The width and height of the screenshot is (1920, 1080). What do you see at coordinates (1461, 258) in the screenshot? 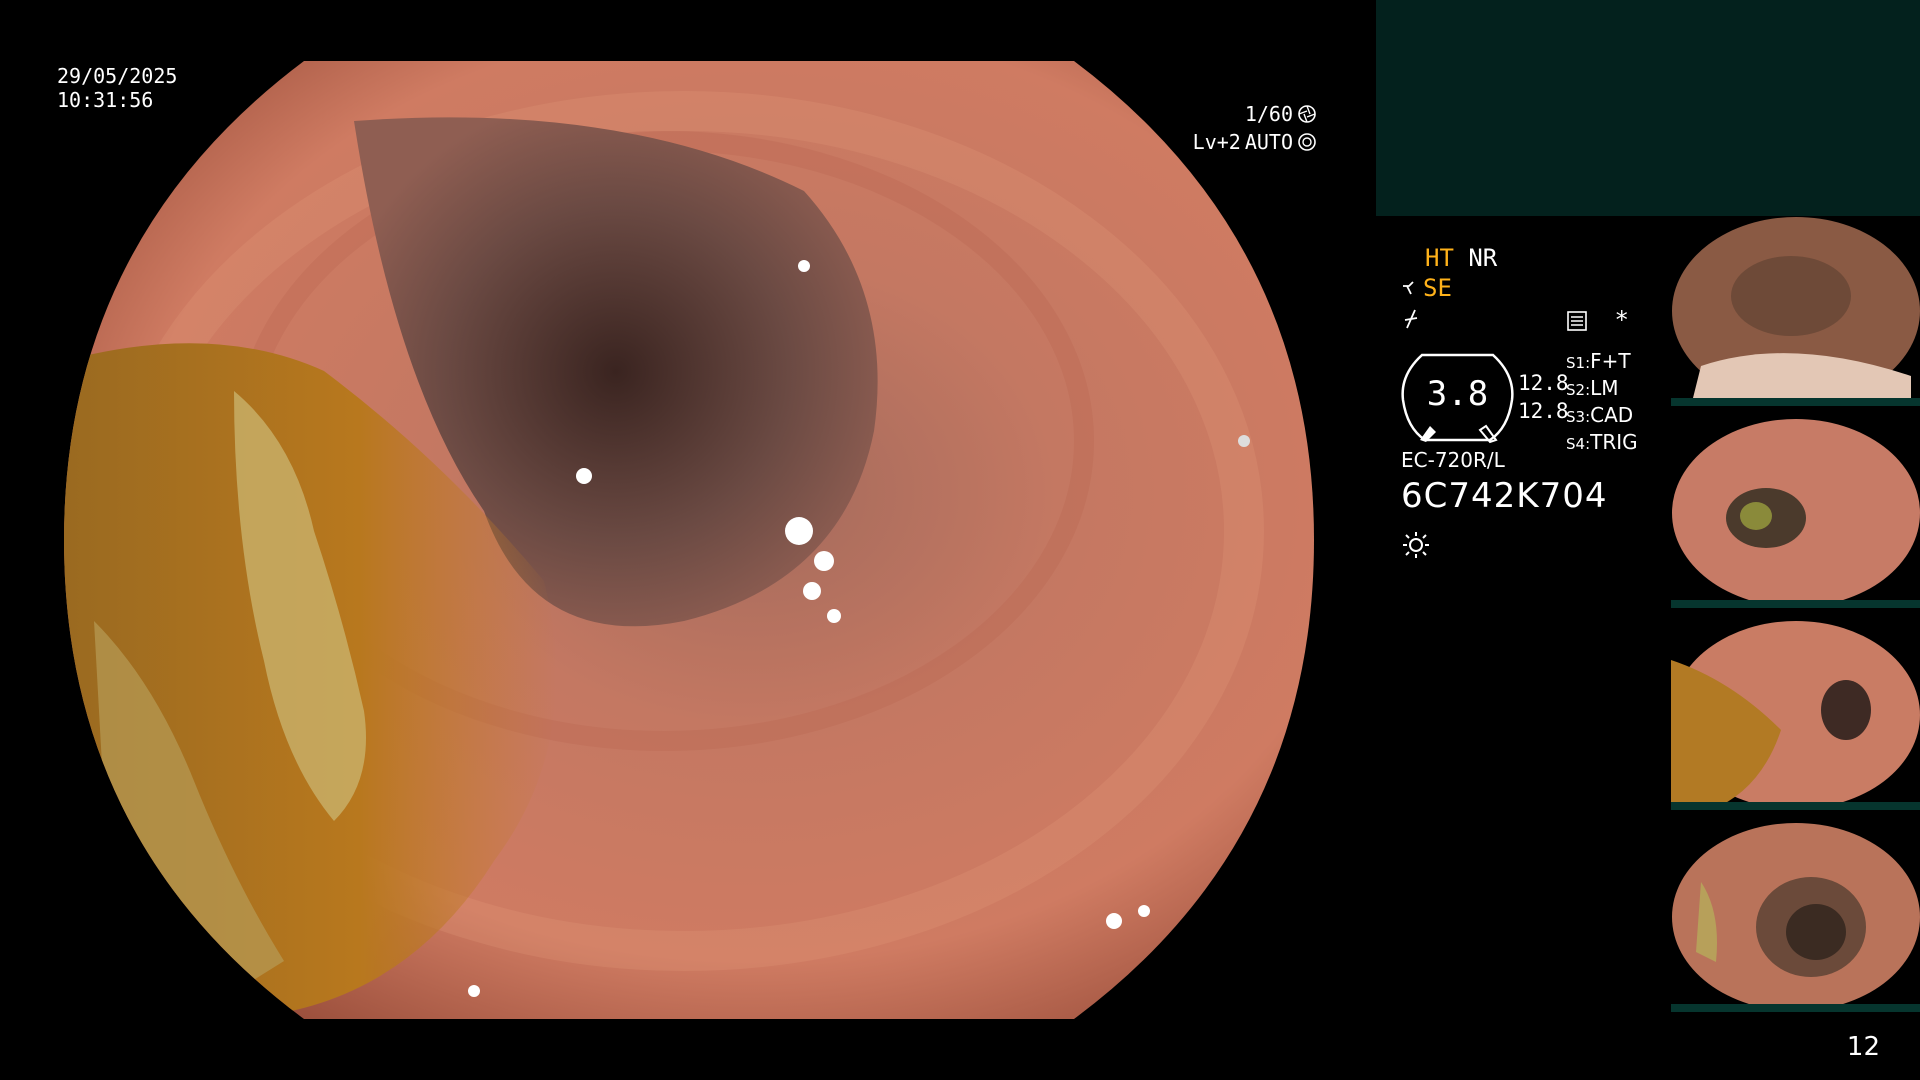
I see `mode-ht-nr: HT NR` at bounding box center [1461, 258].